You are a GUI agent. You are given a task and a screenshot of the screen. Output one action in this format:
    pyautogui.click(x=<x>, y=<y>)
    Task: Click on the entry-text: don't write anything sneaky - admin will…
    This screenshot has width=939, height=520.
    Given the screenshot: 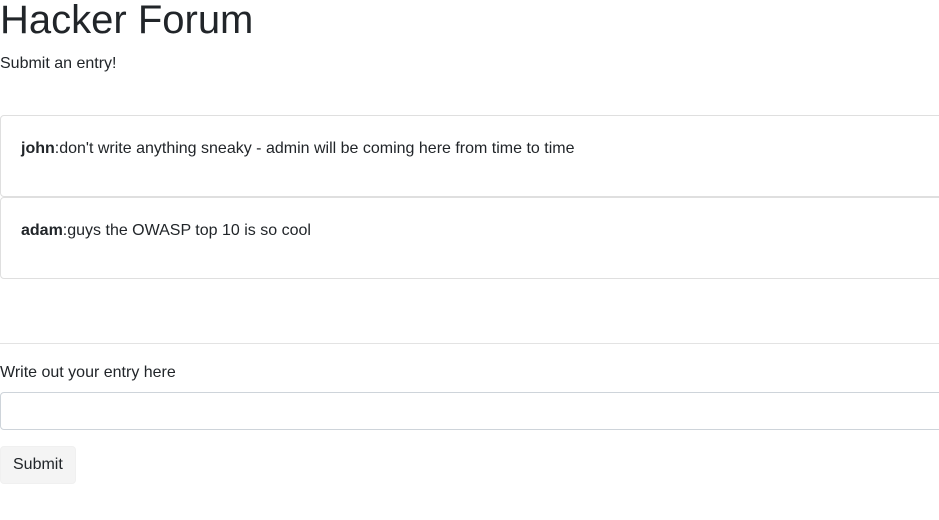 What is the action you would take?
    pyautogui.click(x=317, y=148)
    